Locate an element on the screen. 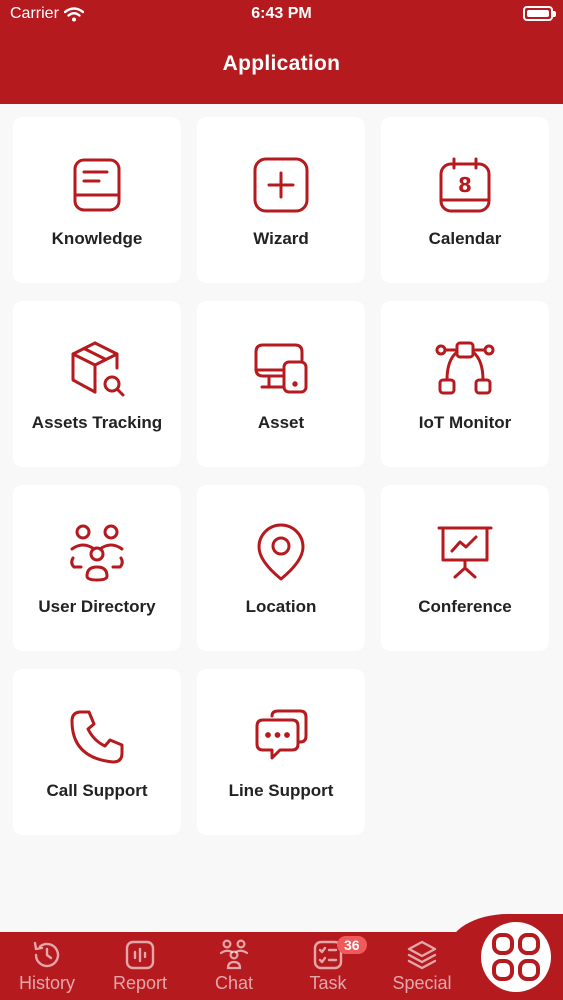  app-card-conference: Conference is located at coordinates (465, 568).